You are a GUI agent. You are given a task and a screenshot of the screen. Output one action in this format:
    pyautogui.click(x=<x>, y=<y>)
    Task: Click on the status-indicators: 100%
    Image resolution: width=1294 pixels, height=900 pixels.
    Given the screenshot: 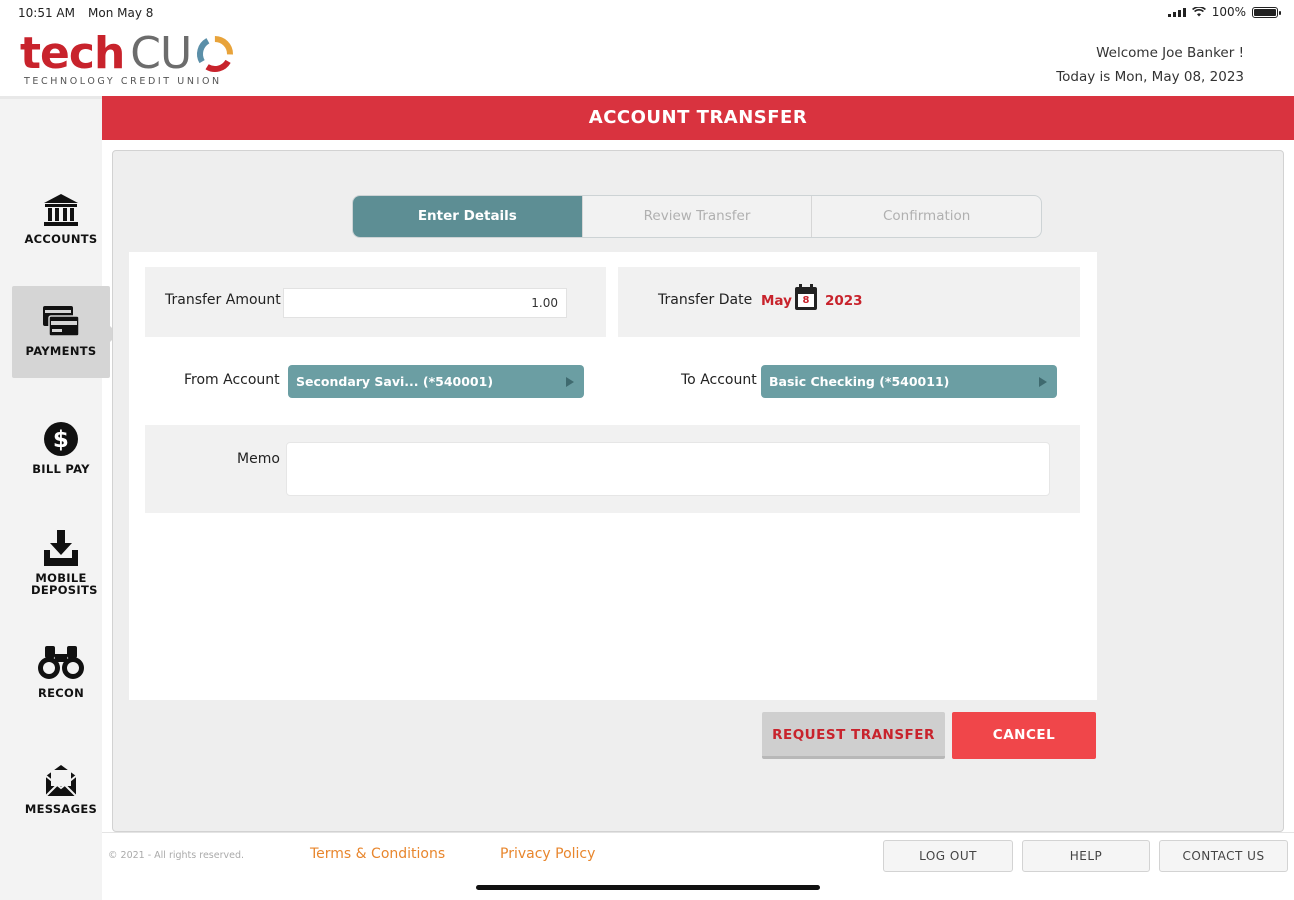 What is the action you would take?
    pyautogui.click(x=1224, y=12)
    